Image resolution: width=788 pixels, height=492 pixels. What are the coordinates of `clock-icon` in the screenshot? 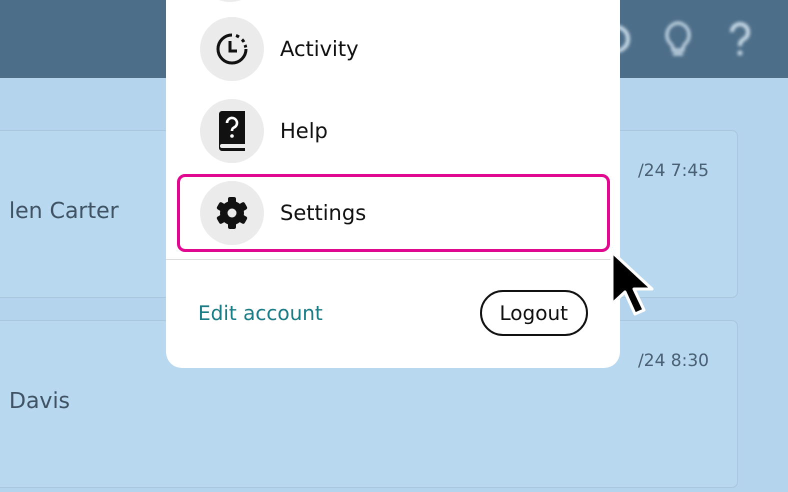 It's located at (232, 49).